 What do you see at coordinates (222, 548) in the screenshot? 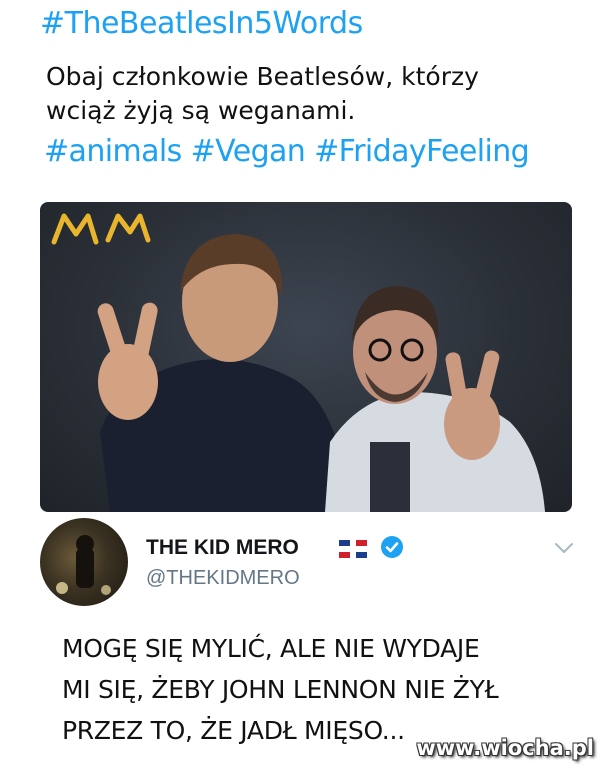
I see `display-name: THE KID MERO` at bounding box center [222, 548].